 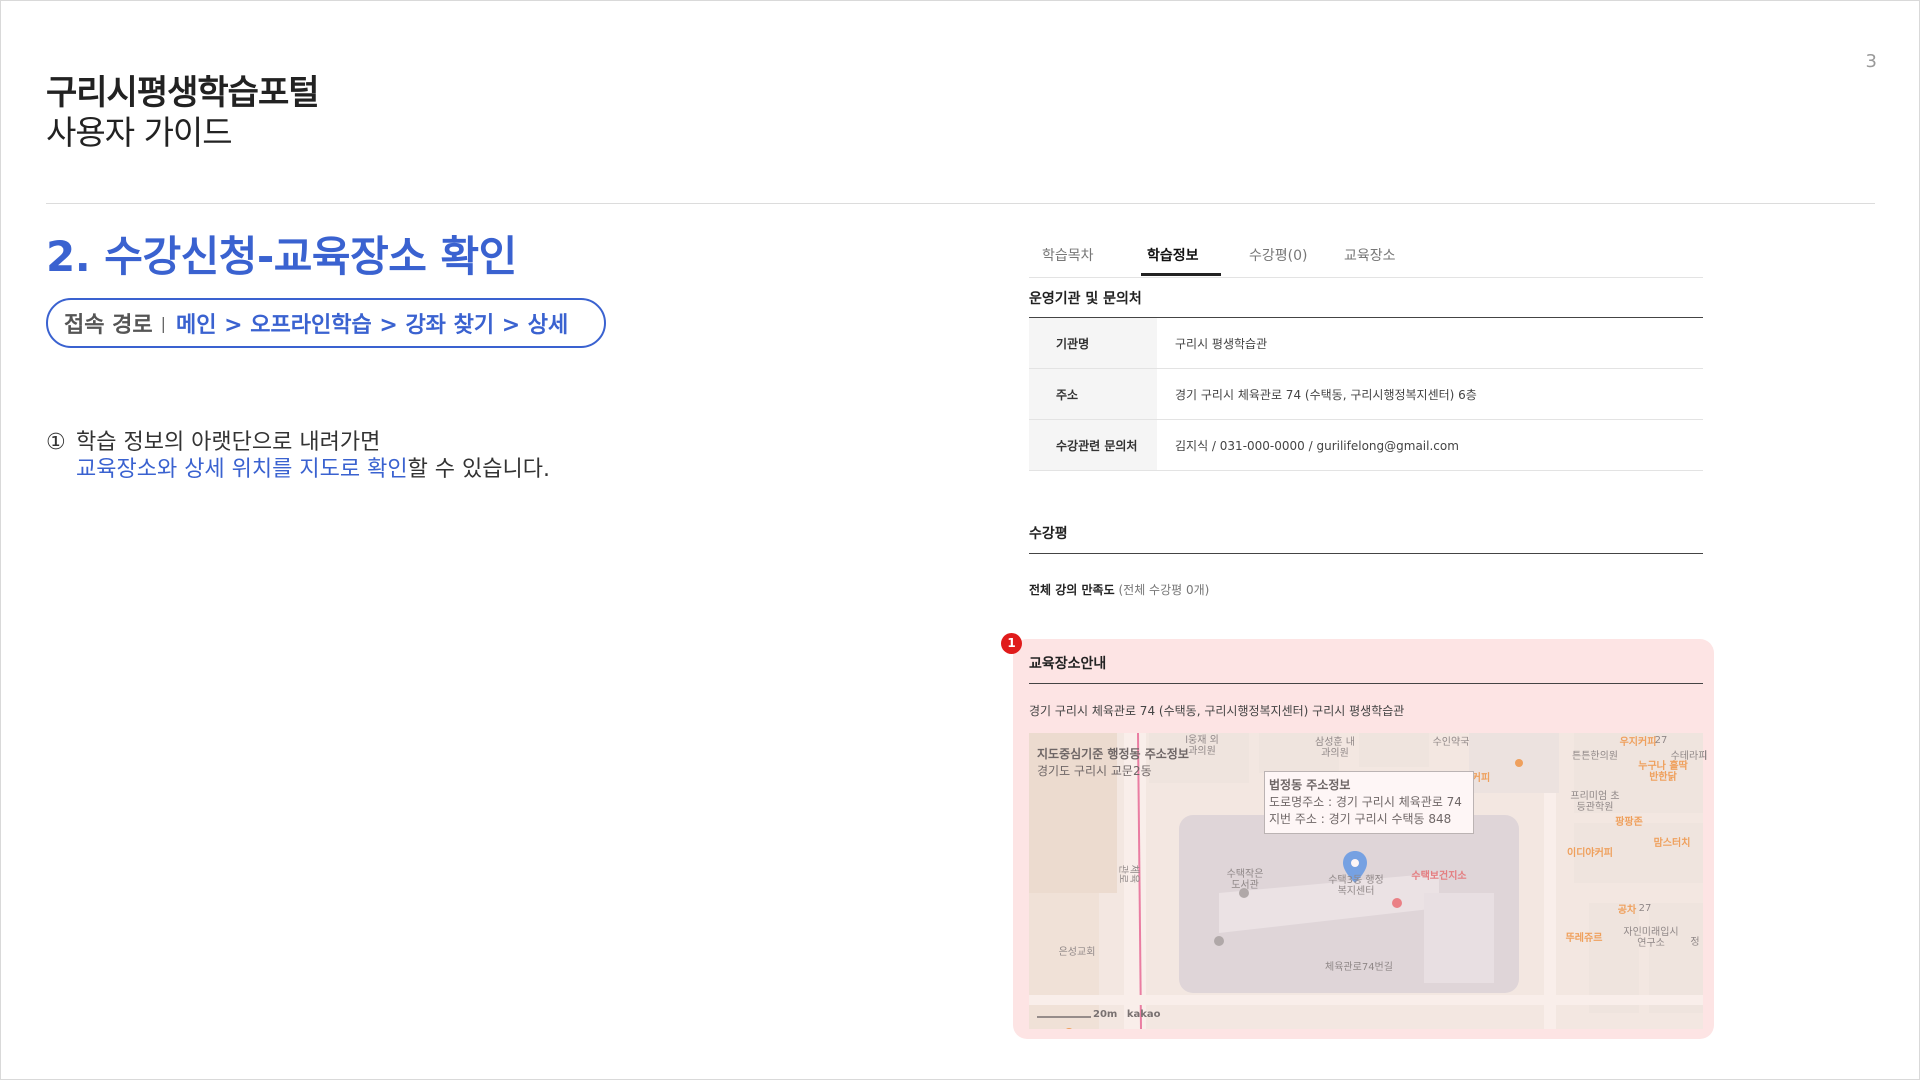 What do you see at coordinates (1128, 874) in the screenshot?
I see `map-label: 체육관로` at bounding box center [1128, 874].